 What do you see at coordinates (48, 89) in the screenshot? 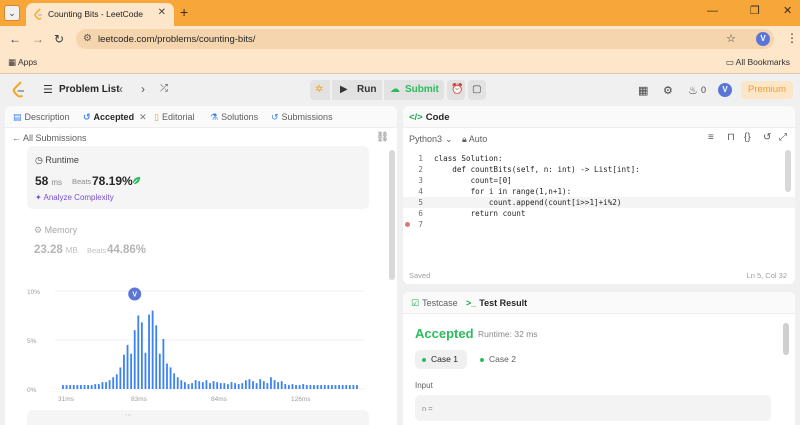
I see `problem-list-icon: ☰` at bounding box center [48, 89].